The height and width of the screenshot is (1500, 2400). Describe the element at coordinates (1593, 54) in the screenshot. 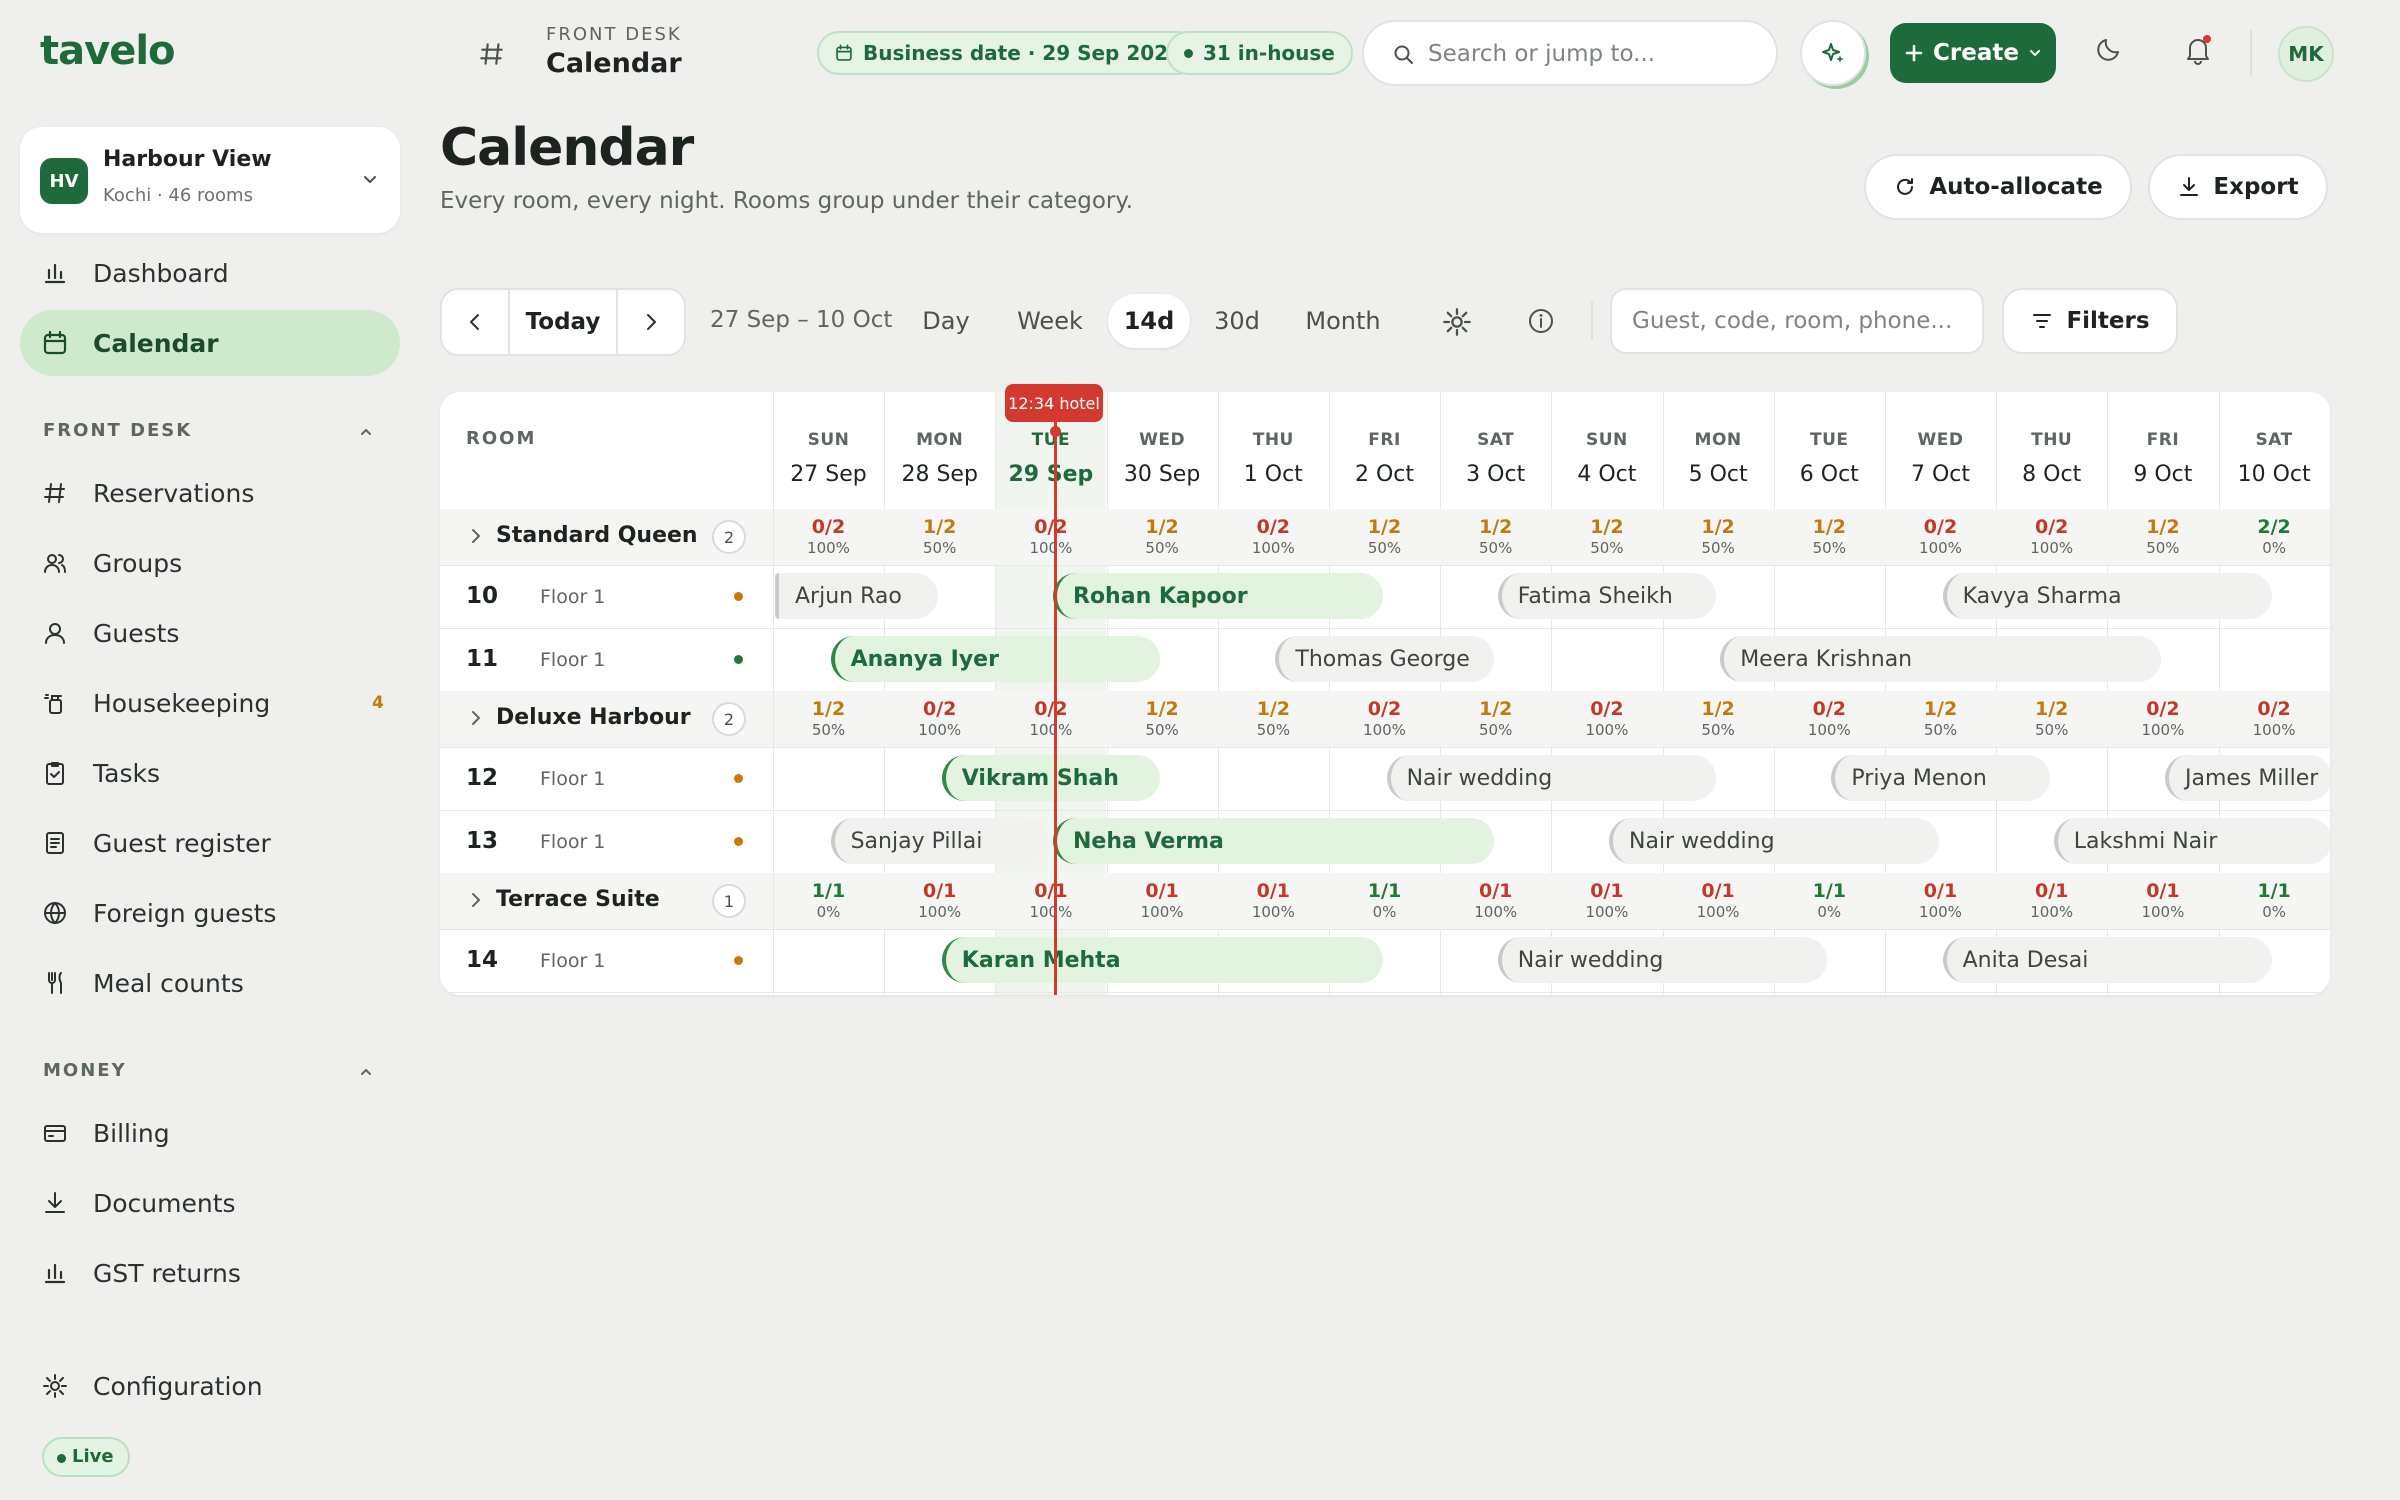

I see `global-search-input` at that location.